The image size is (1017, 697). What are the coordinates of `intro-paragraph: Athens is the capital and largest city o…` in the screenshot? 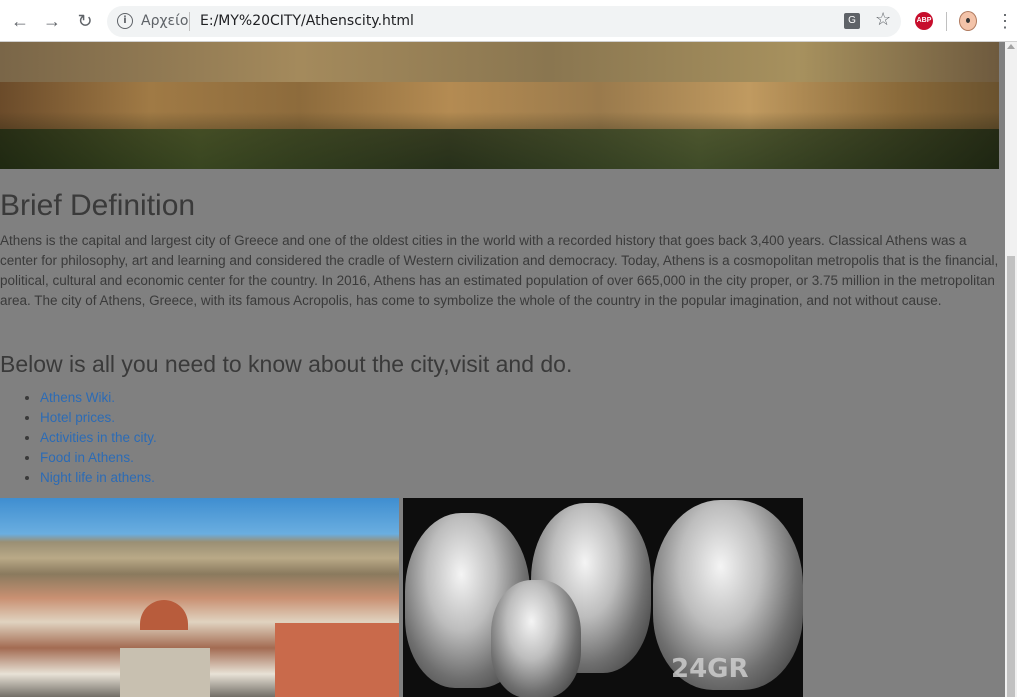 It's located at (499, 270).